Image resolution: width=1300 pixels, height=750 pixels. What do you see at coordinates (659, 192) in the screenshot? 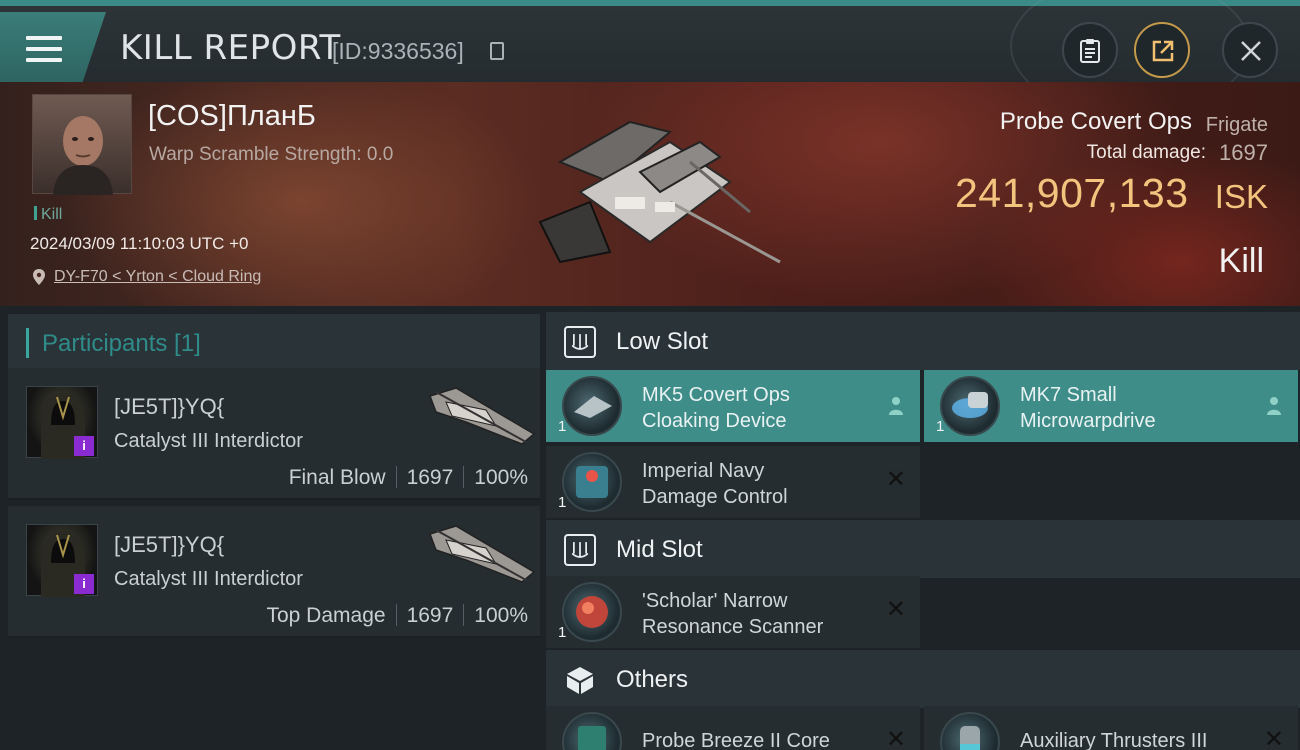
I see `victim-ship-image` at bounding box center [659, 192].